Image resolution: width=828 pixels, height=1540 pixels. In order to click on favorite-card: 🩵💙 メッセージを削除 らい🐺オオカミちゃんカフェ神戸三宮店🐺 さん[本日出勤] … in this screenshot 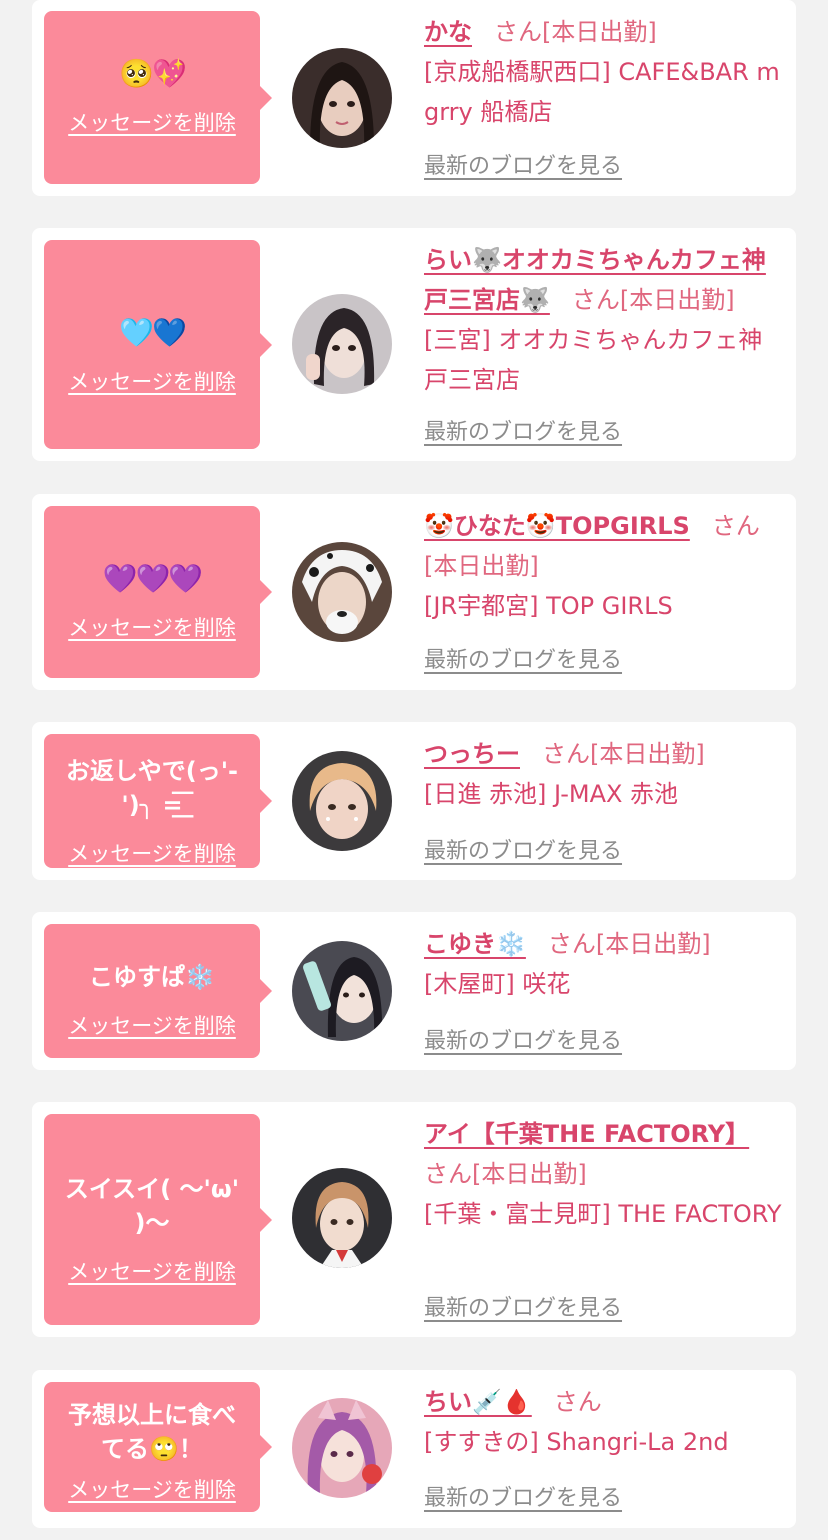, I will do `click(414, 344)`.